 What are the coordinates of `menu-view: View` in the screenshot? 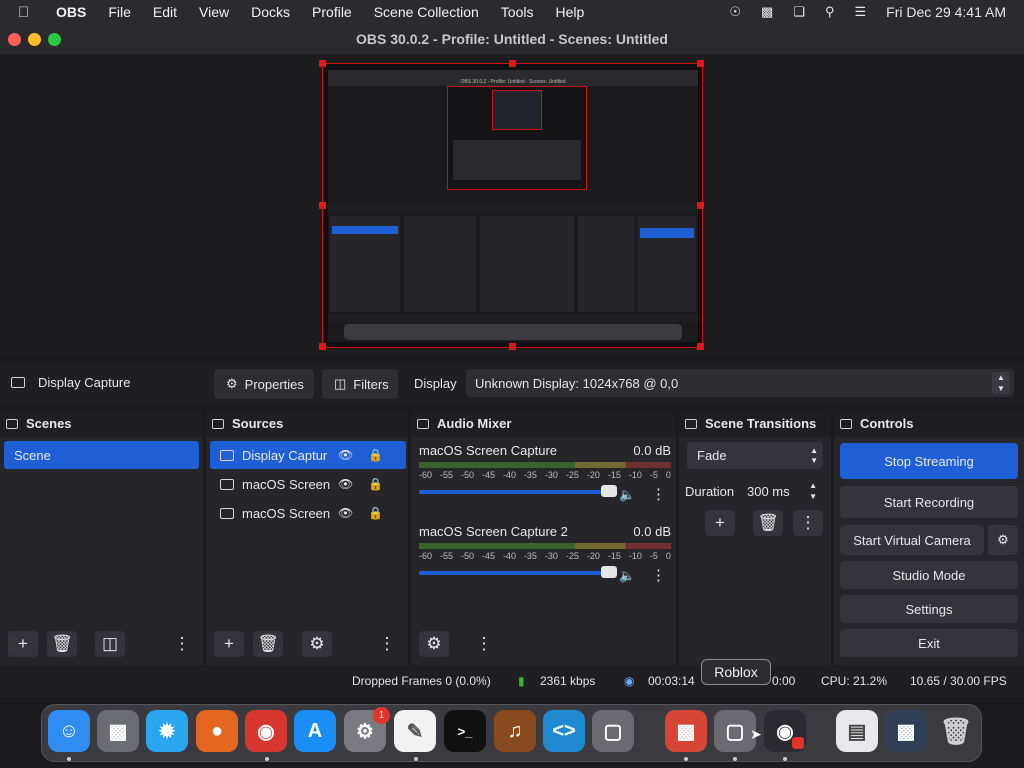 It's located at (214, 12).